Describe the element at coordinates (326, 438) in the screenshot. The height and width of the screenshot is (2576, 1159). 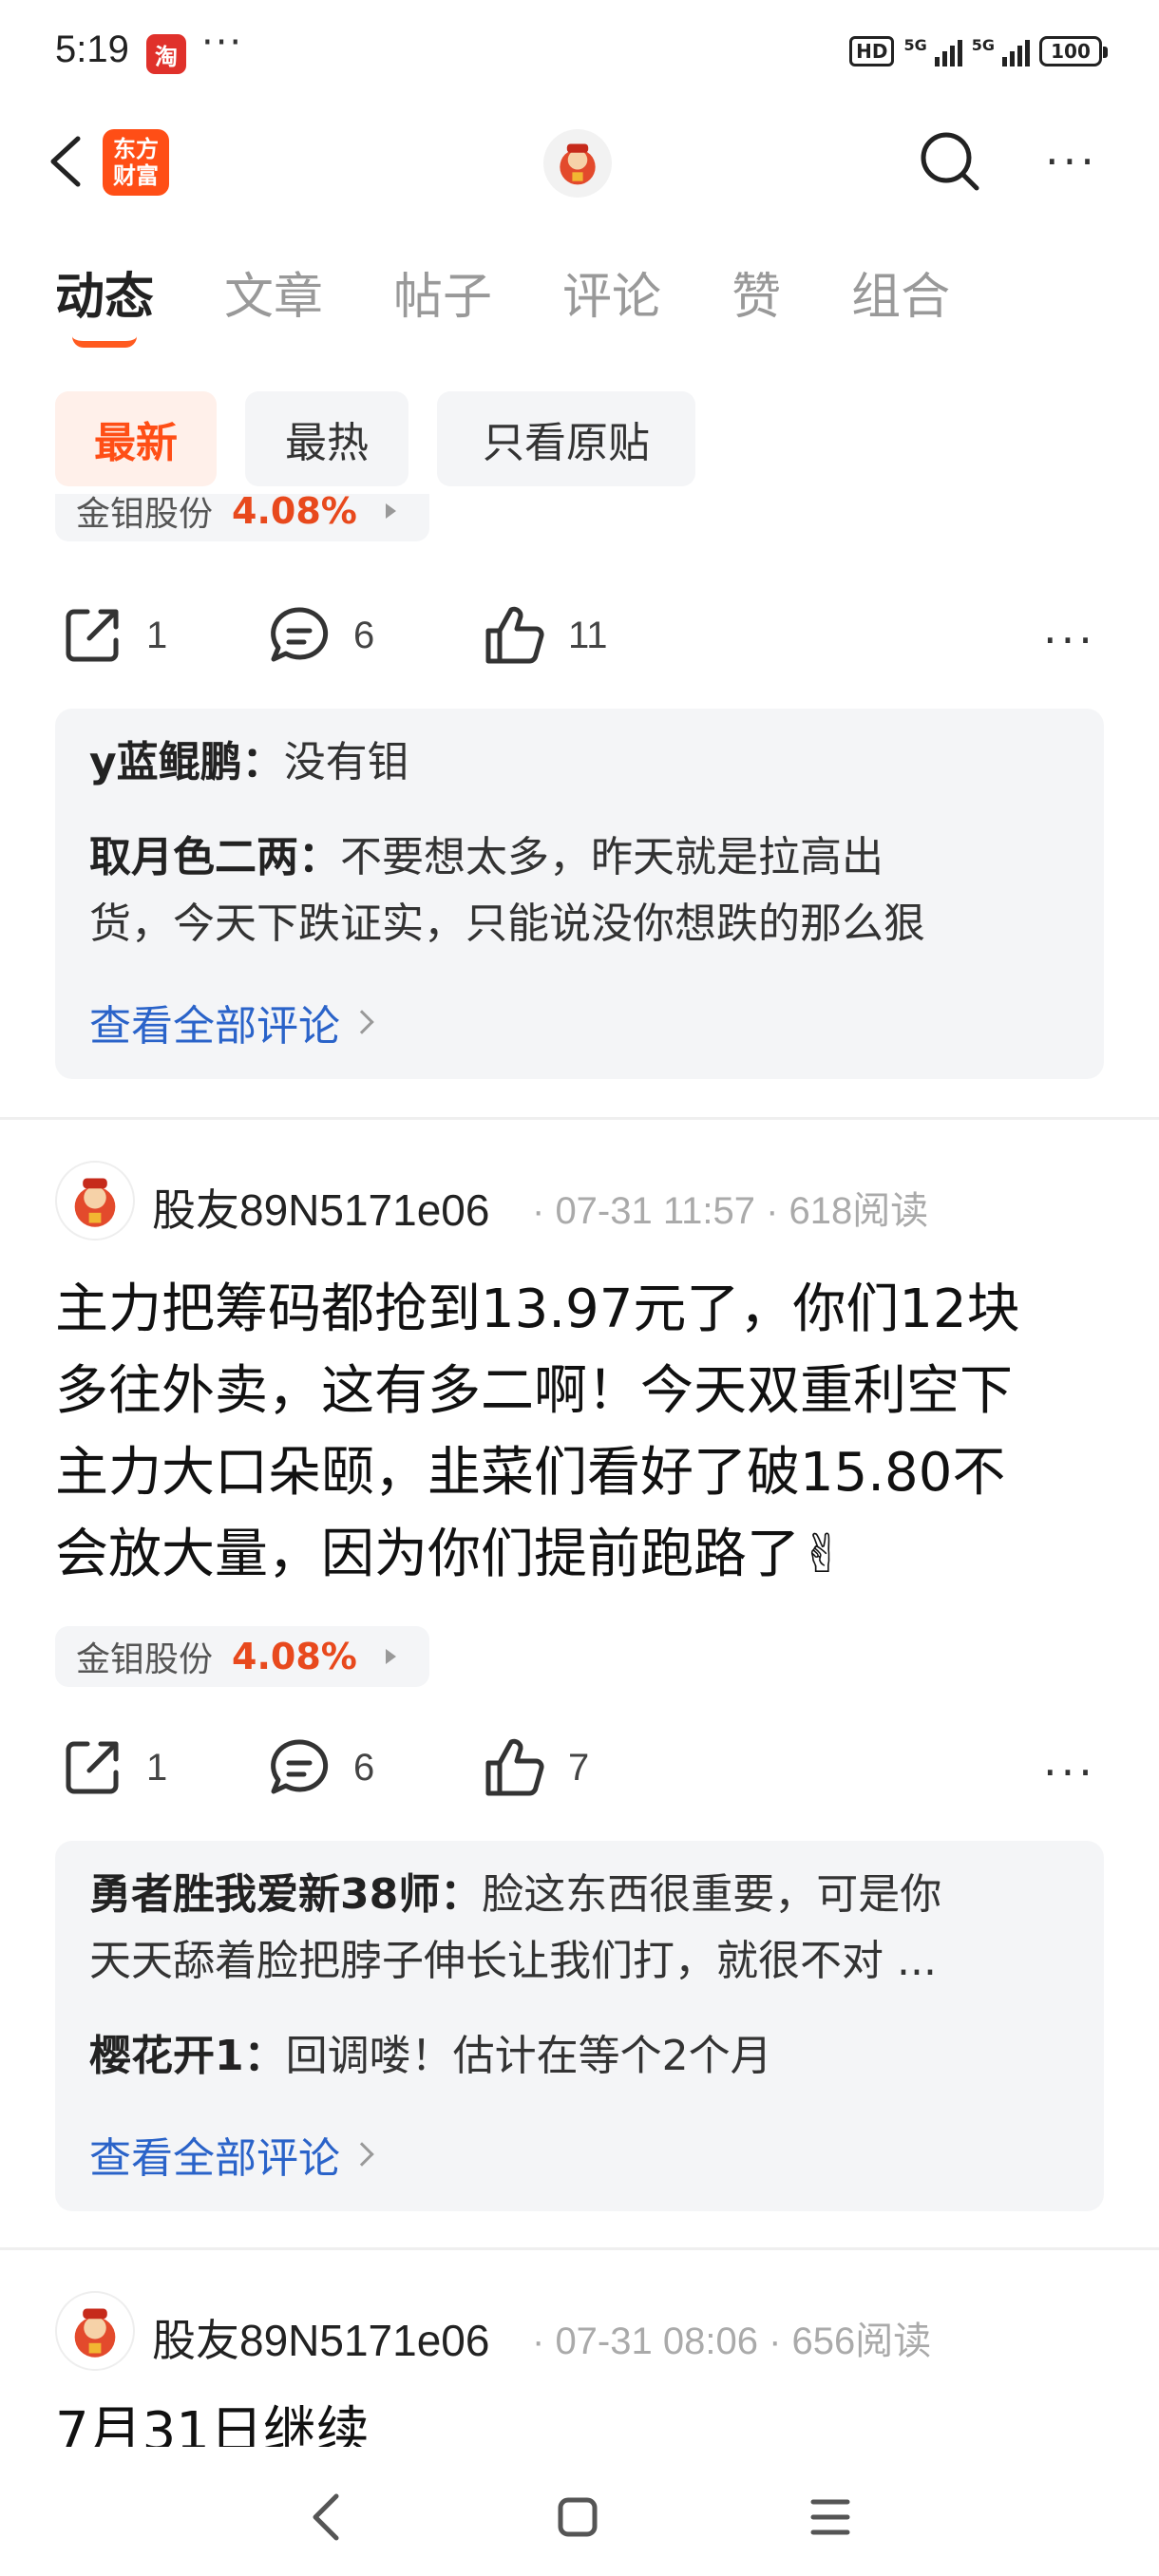
I see `filter-hottest: 最热` at that location.